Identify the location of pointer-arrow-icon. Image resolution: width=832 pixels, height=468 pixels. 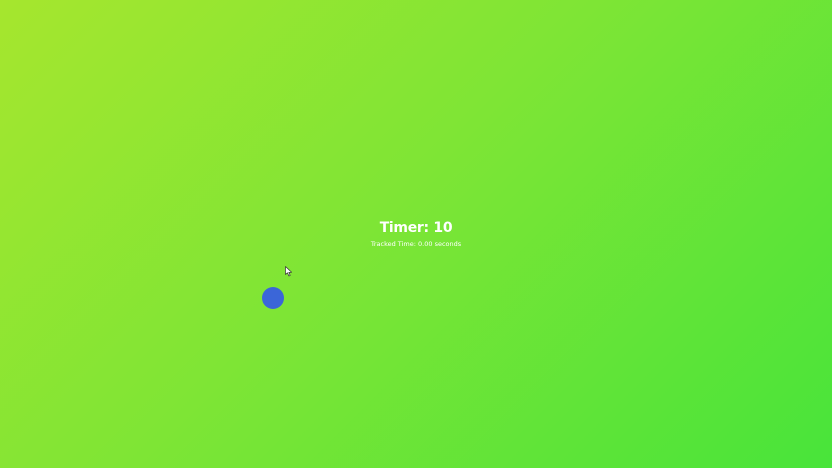
(288, 271).